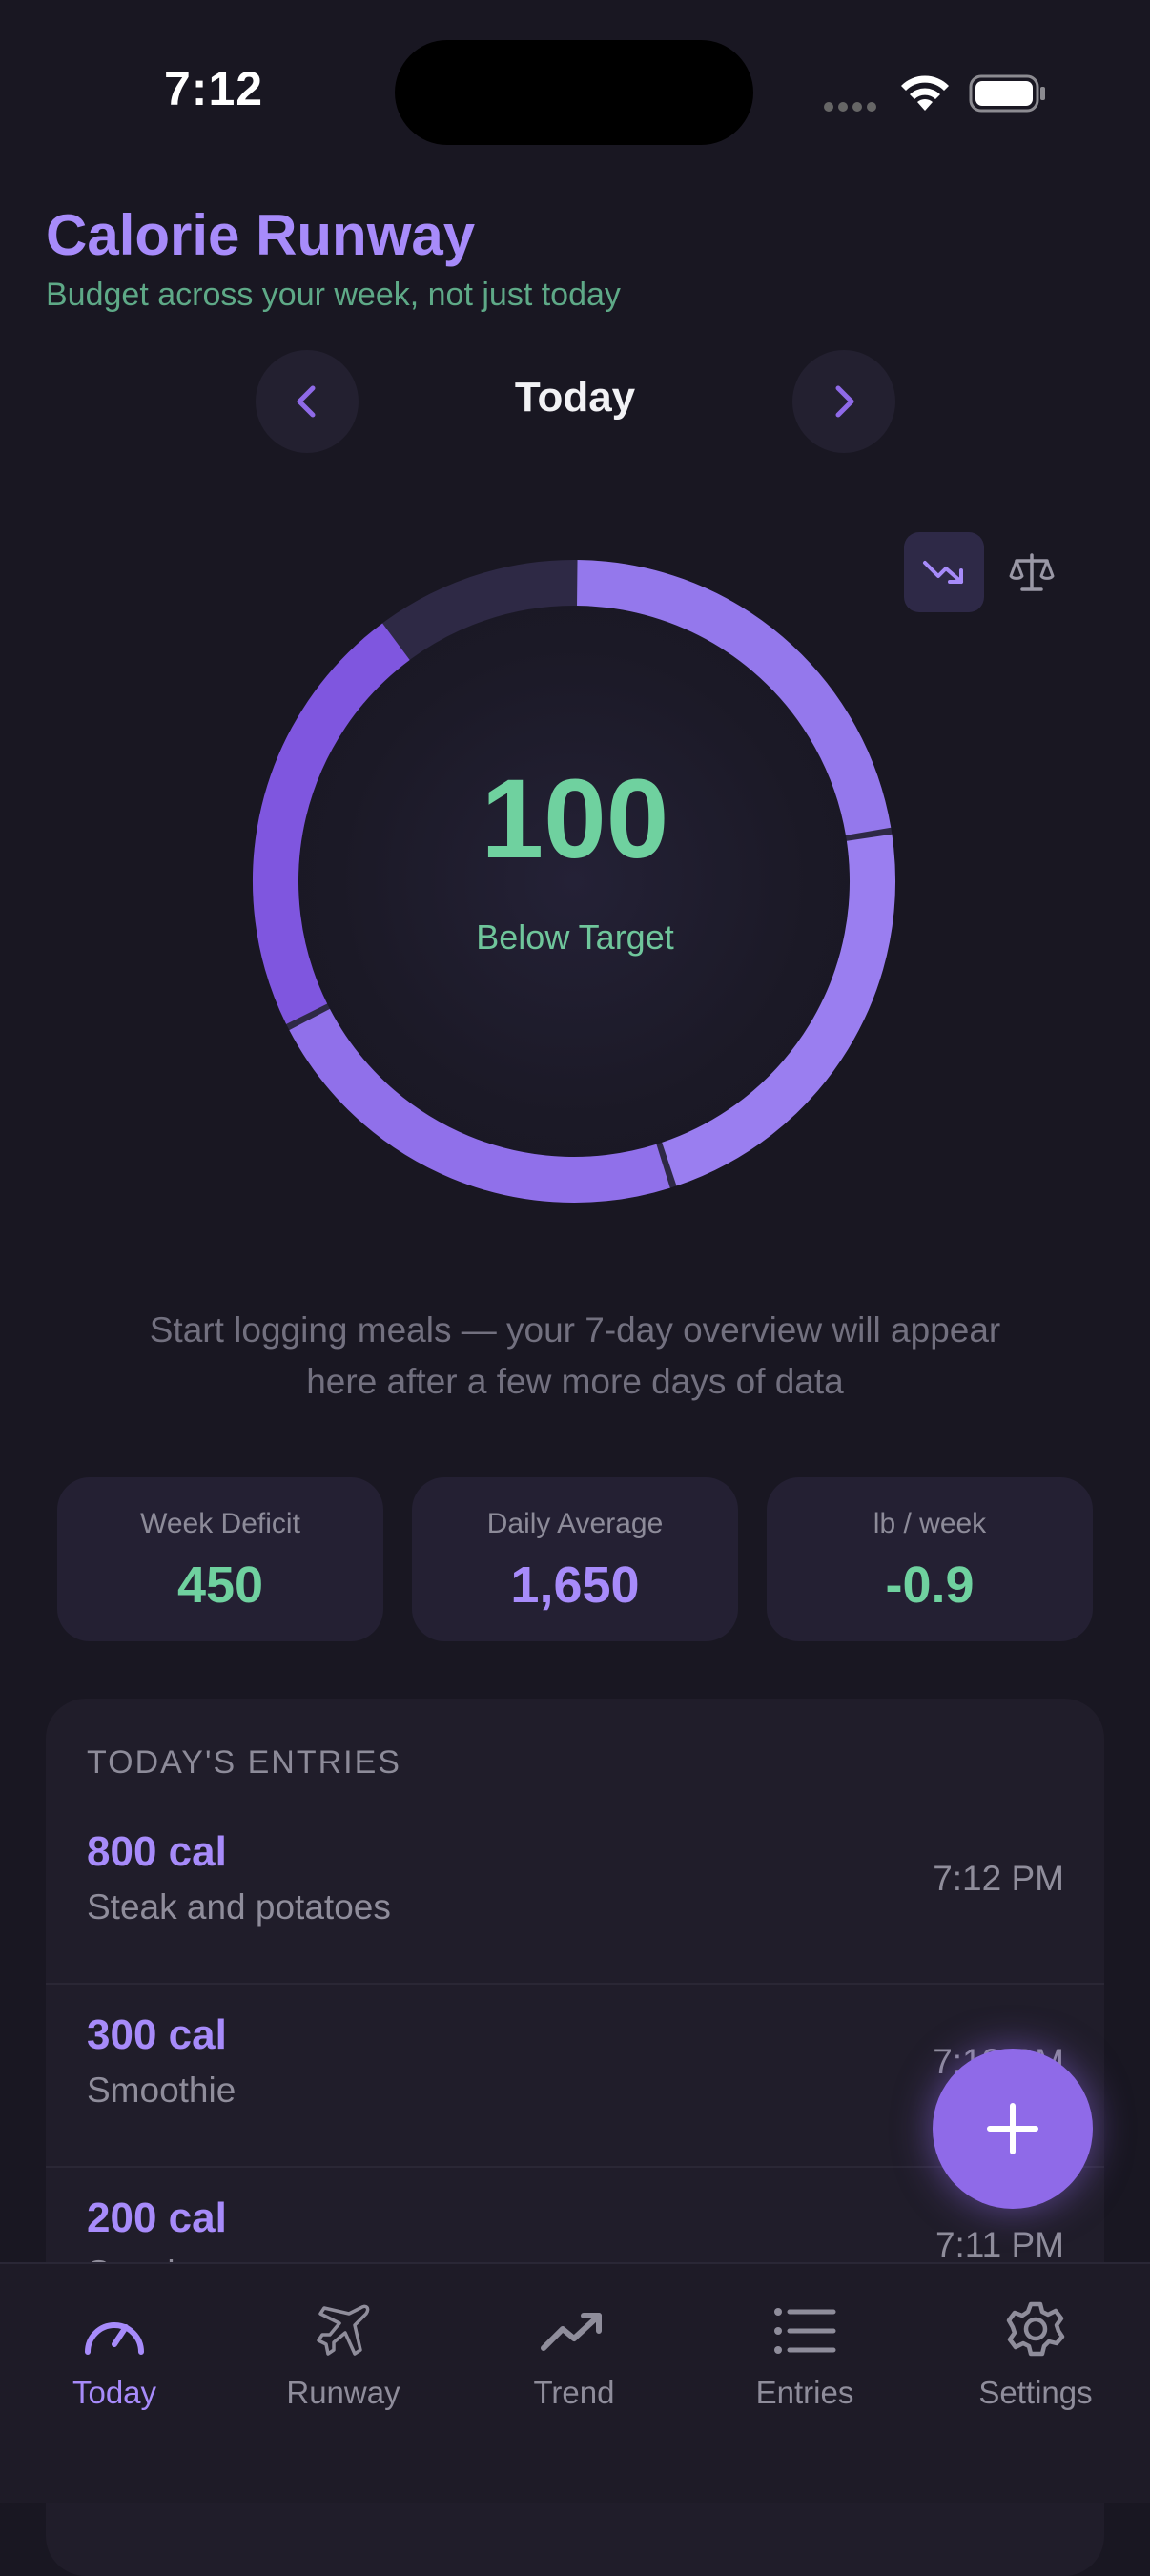 This screenshot has width=1150, height=2576. Describe the element at coordinates (343, 2392) in the screenshot. I see `tab-label: Runway` at that location.